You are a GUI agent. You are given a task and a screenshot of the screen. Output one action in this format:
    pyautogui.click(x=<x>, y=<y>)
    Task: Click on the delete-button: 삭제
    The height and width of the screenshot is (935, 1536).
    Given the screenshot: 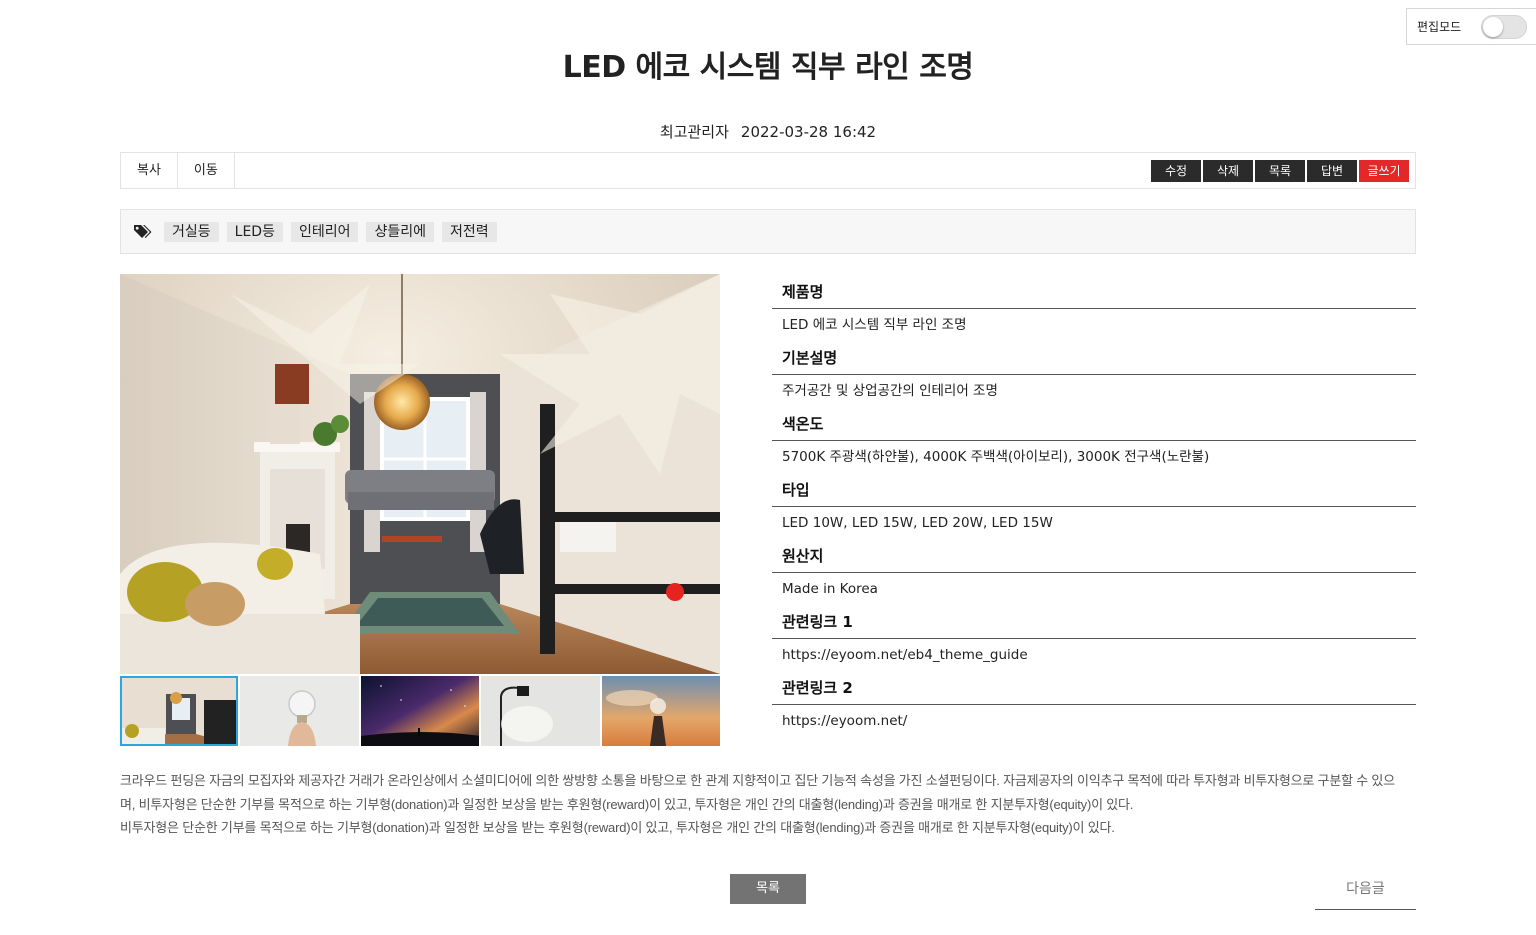 What is the action you would take?
    pyautogui.click(x=1228, y=171)
    